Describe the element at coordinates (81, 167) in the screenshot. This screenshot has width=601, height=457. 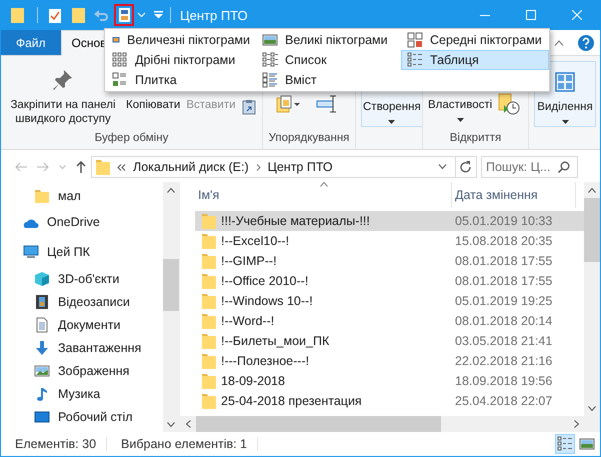
I see `up-arrow-icon` at that location.